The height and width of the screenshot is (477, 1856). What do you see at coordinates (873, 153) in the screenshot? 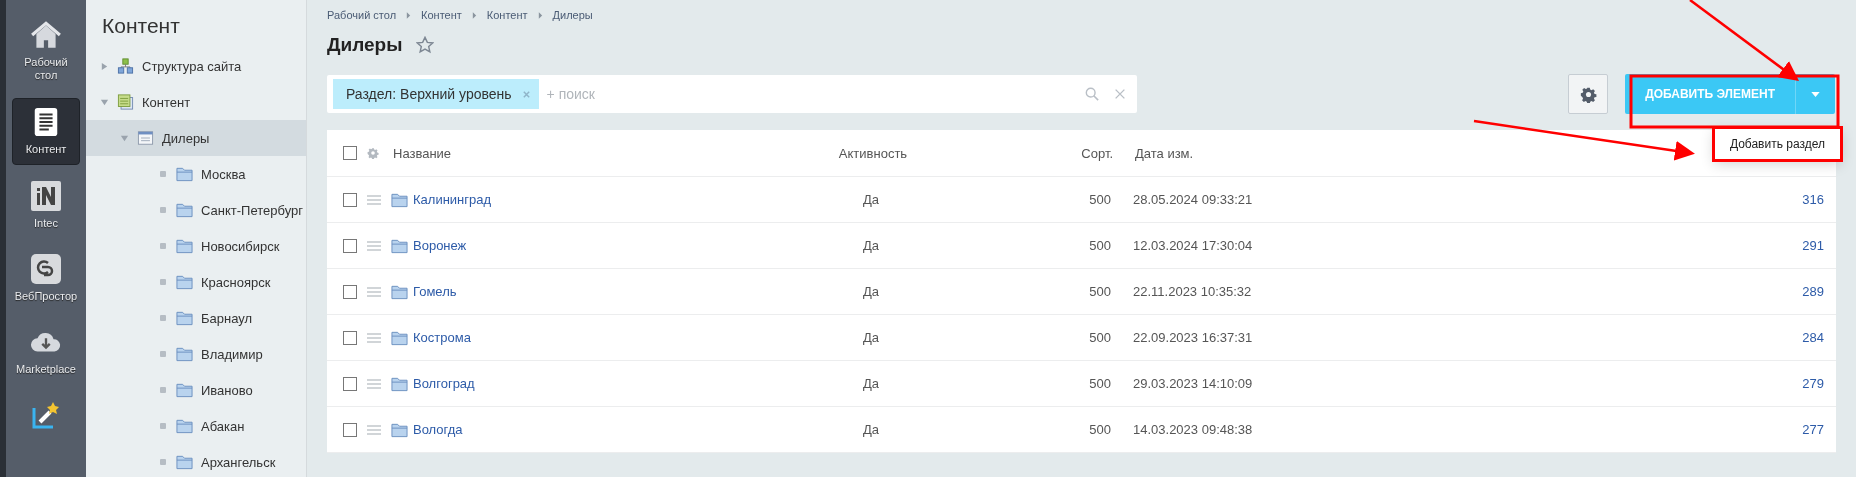
I see `column-header: Активность` at bounding box center [873, 153].